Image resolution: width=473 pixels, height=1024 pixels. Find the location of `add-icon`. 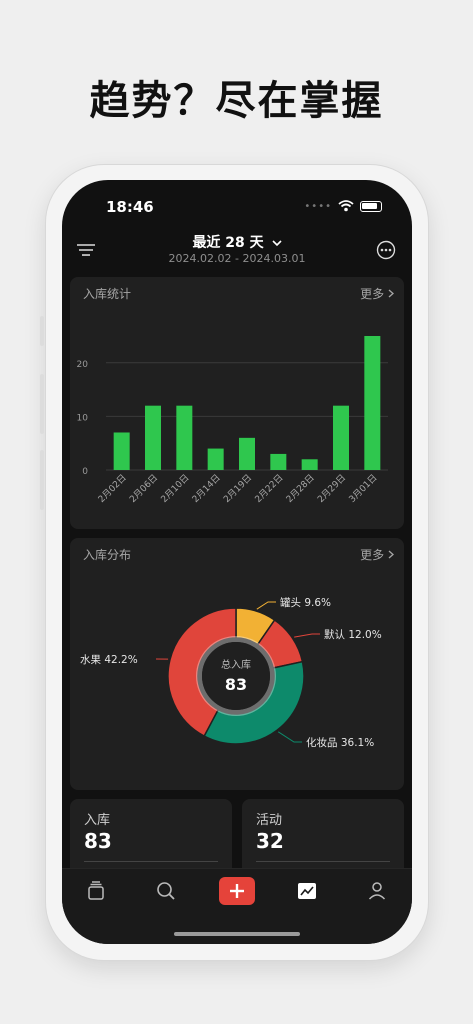

add-icon is located at coordinates (237, 891).